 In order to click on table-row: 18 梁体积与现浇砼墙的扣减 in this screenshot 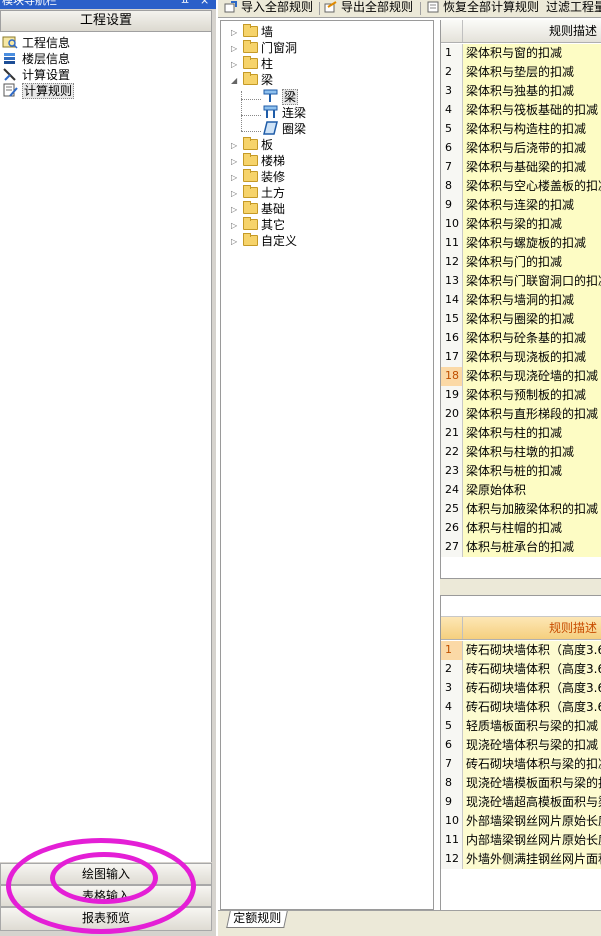, I will do `click(521, 376)`.